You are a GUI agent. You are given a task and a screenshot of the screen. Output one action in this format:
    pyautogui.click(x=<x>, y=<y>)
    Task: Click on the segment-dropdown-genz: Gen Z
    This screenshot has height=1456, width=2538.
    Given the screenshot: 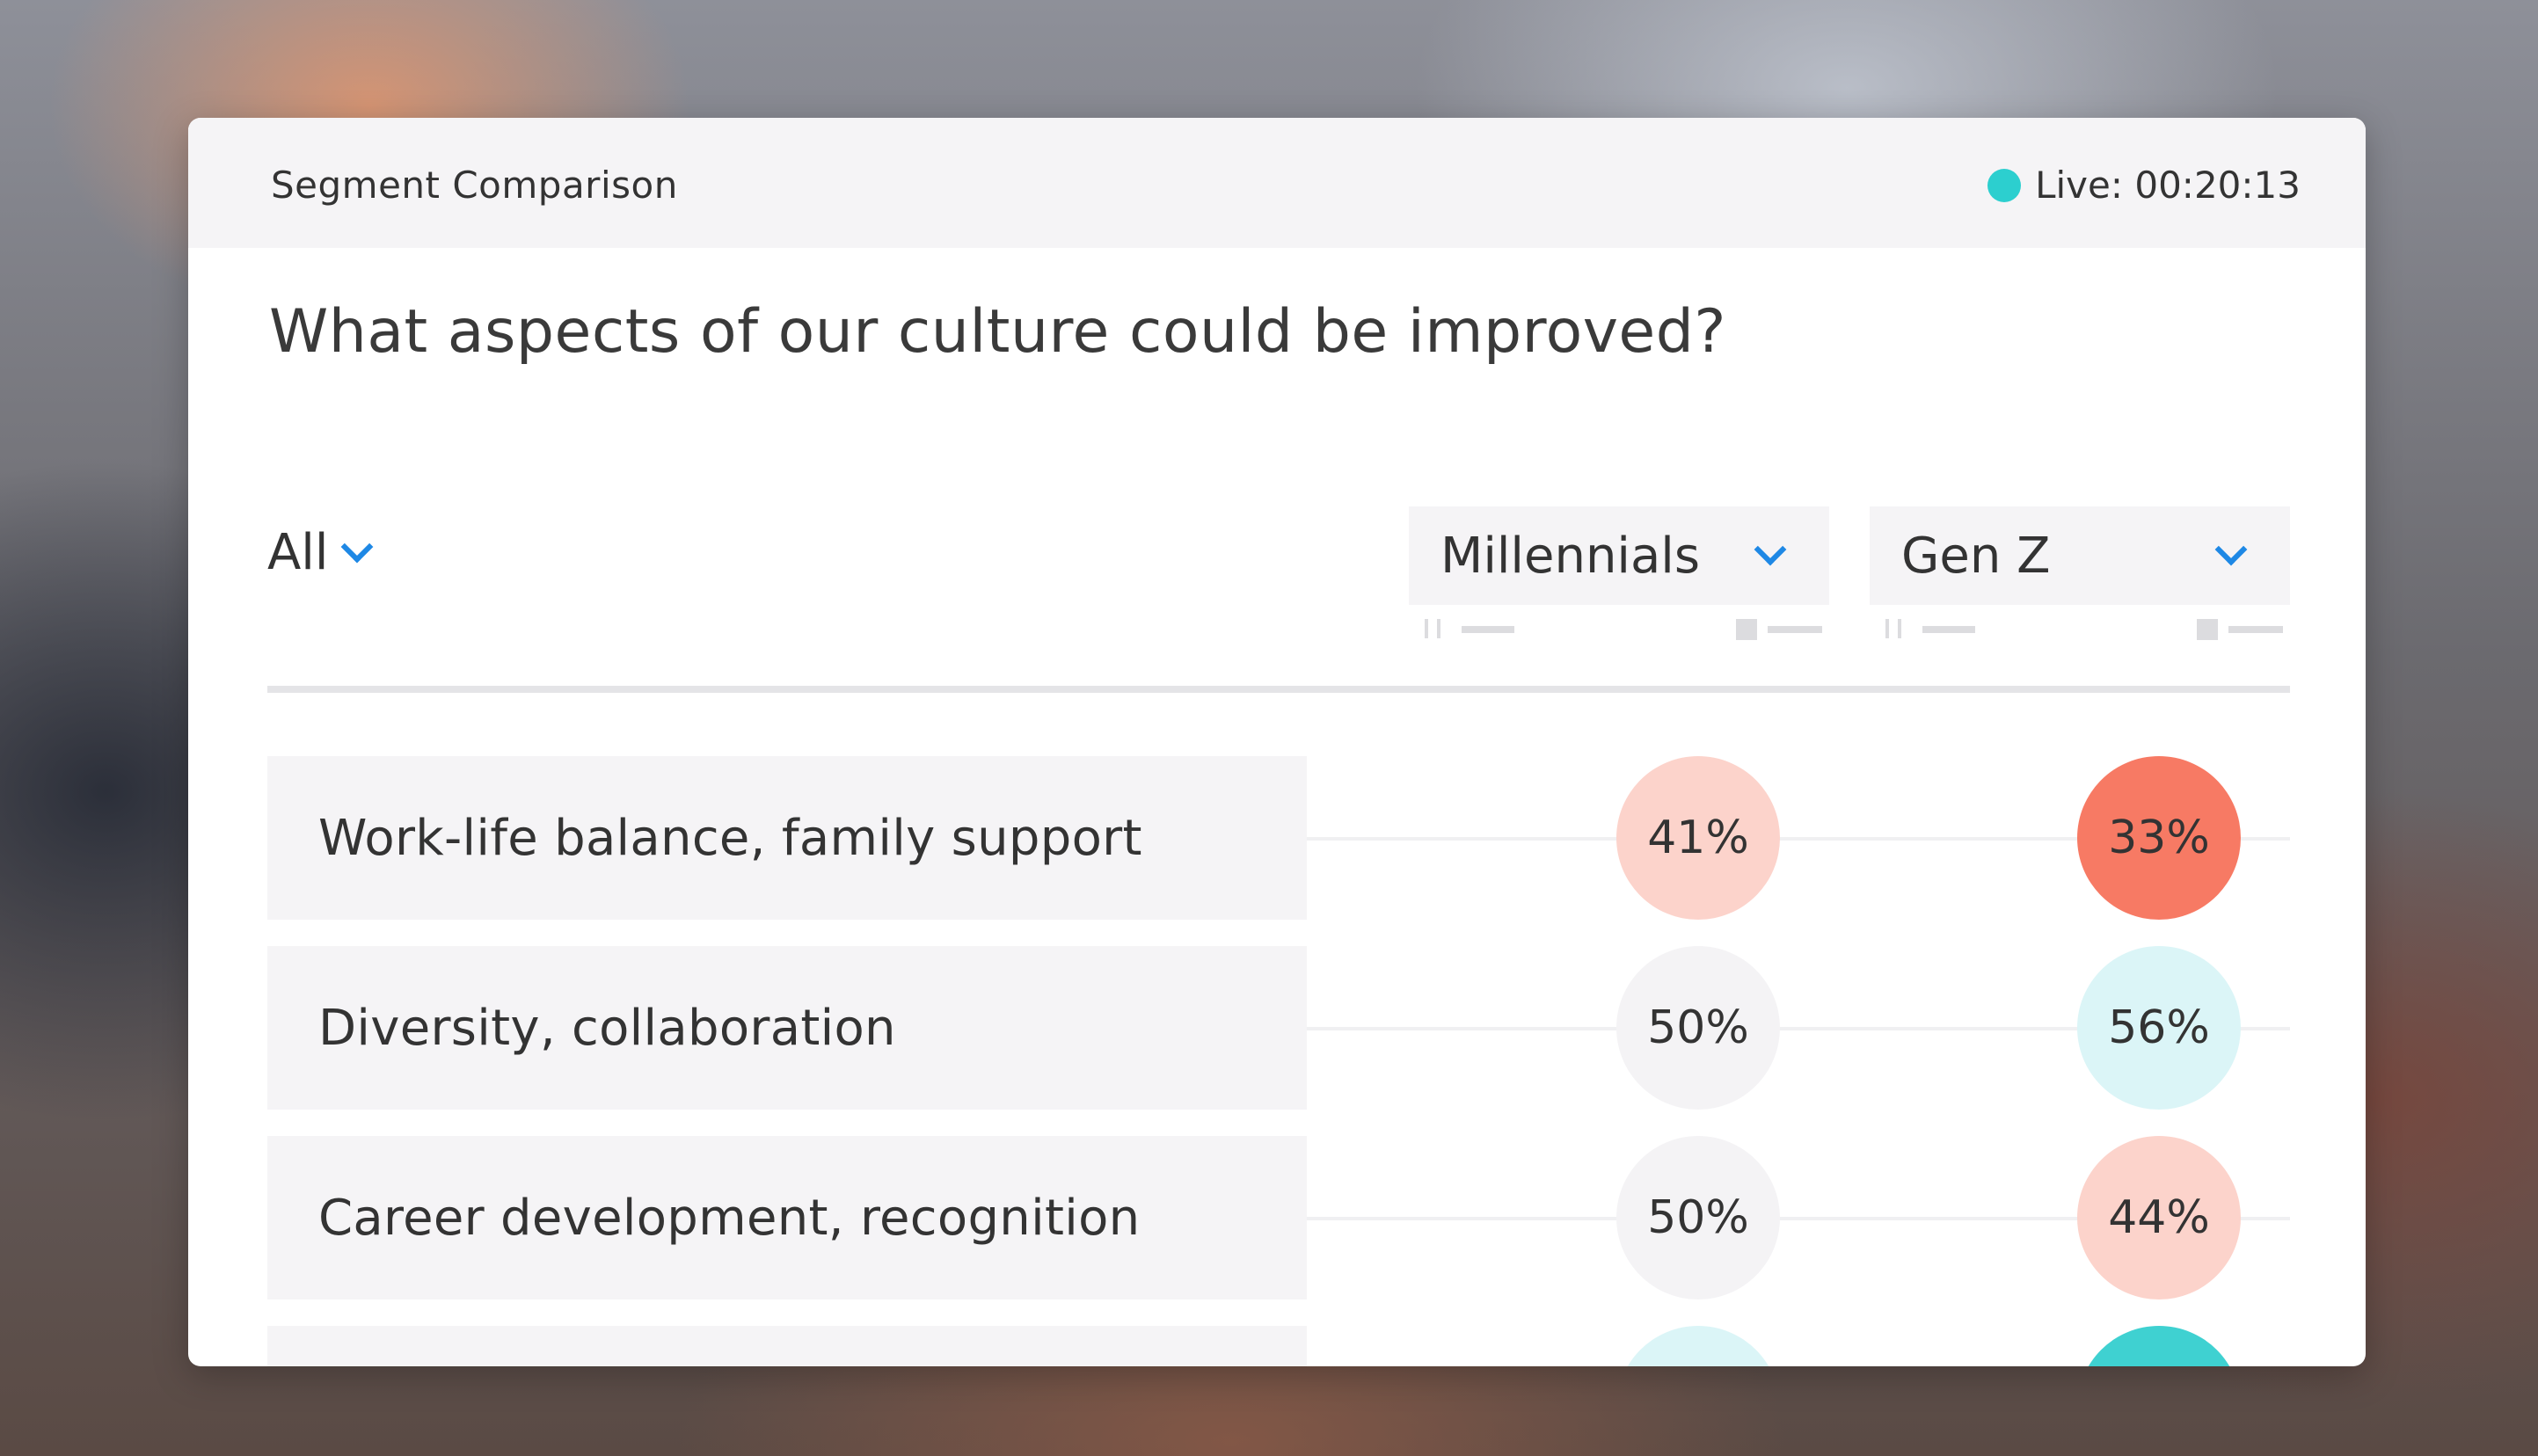 What is the action you would take?
    pyautogui.click(x=2080, y=555)
    